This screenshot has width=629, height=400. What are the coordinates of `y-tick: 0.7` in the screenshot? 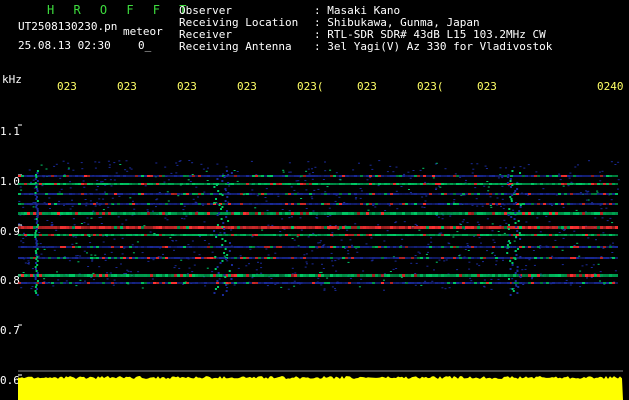 It's located at (10, 330).